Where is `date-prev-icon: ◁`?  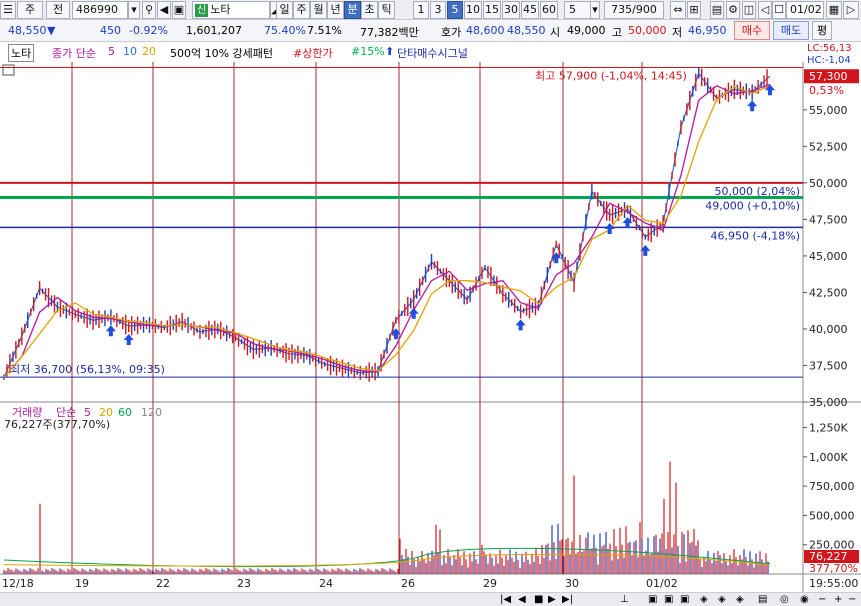 date-prev-icon: ◁ is located at coordinates (765, 10).